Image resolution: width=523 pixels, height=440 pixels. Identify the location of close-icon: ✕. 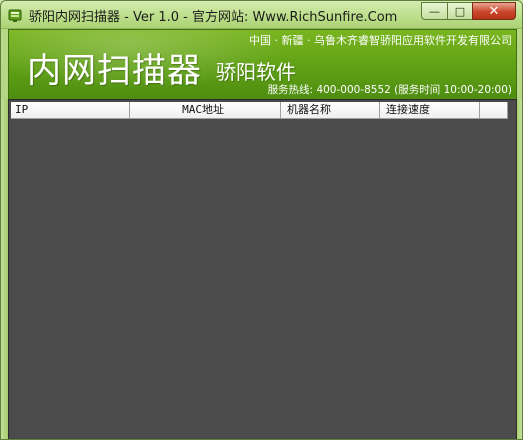
(494, 11).